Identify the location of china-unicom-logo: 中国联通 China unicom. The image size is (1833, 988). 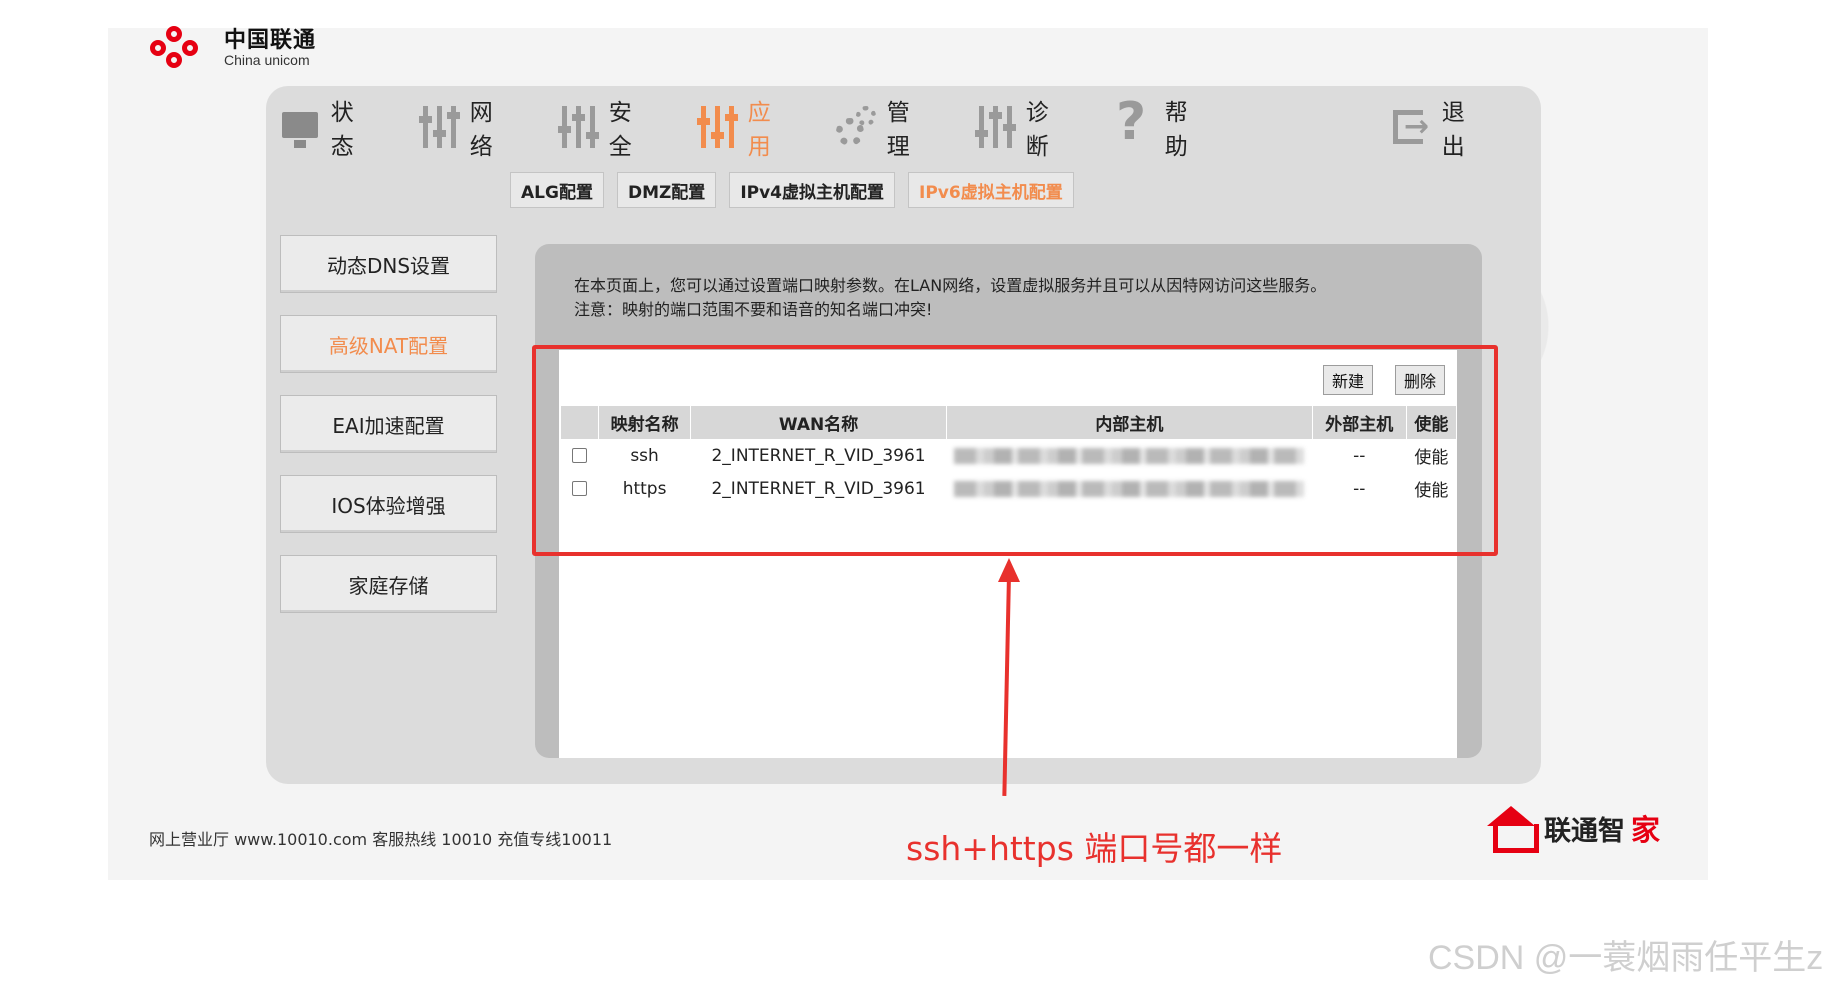
(232, 49).